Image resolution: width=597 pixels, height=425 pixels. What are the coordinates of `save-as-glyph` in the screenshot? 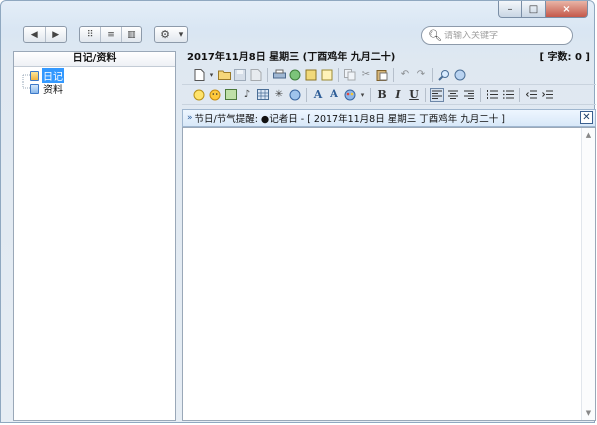 It's located at (256, 74).